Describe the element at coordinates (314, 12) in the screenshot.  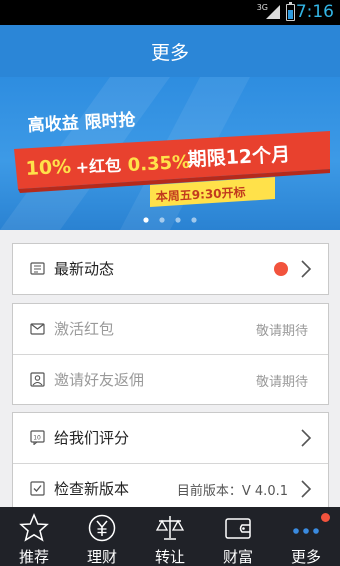
I see `status-time: 7:16` at that location.